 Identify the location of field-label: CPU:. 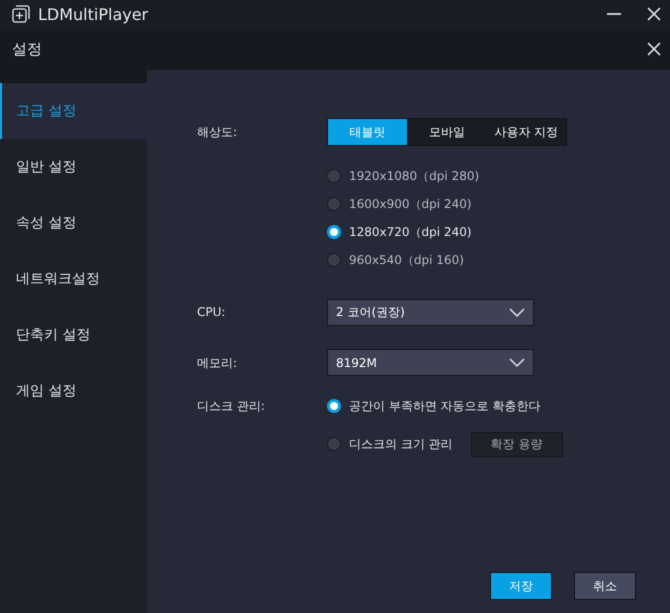
(211, 312).